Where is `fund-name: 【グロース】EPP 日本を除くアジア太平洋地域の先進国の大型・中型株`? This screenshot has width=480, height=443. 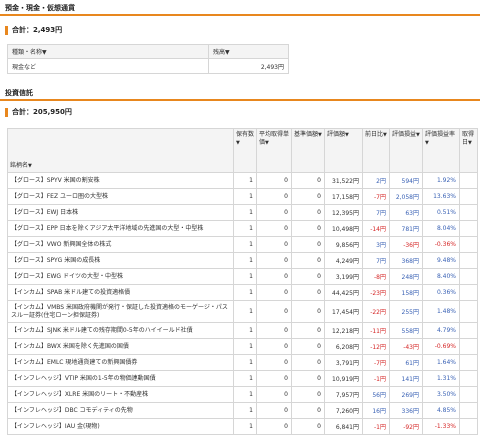 fund-name: 【グロース】EPP 日本を除くアジア太平洋地域の先進国の大型・中型株 is located at coordinates (120, 228).